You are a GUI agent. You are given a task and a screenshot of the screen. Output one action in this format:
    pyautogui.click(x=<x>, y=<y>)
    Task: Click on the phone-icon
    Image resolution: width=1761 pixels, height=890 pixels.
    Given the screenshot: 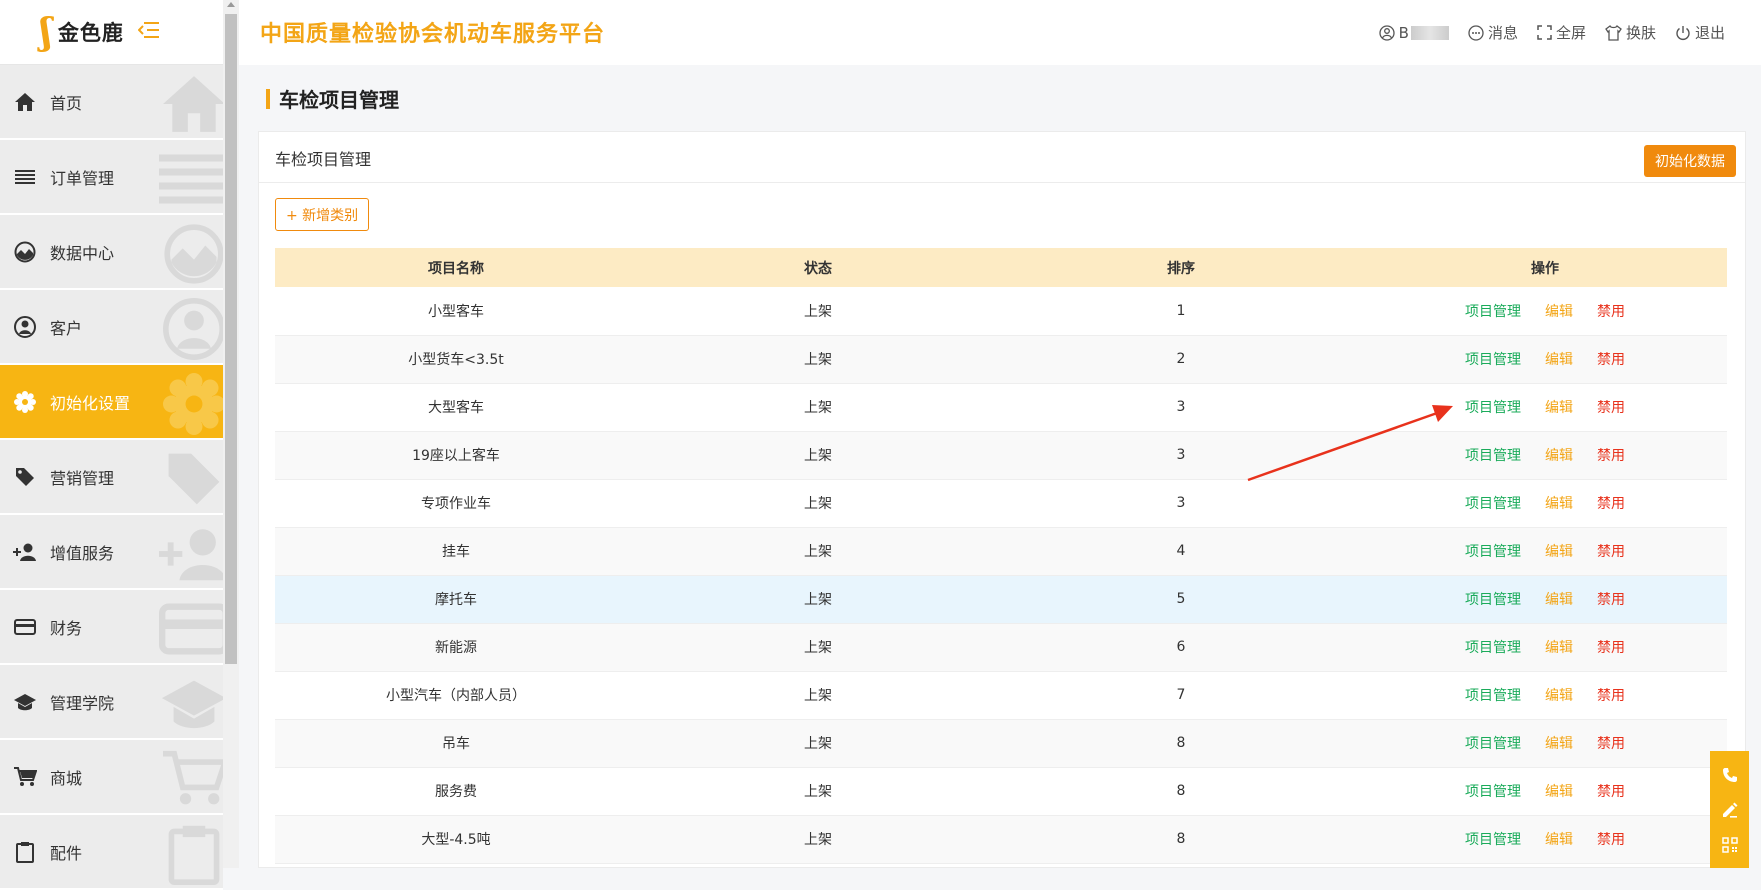 What is the action you would take?
    pyautogui.click(x=1730, y=775)
    